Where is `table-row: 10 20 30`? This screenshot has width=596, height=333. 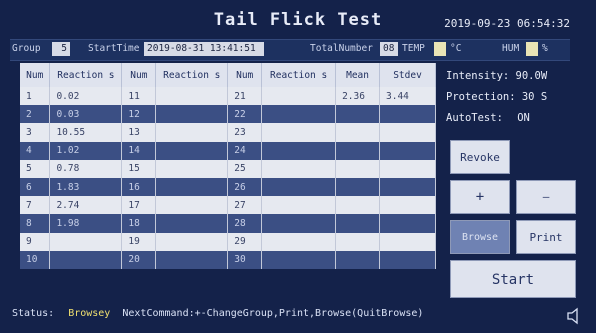 table-row: 10 20 30 is located at coordinates (228, 259).